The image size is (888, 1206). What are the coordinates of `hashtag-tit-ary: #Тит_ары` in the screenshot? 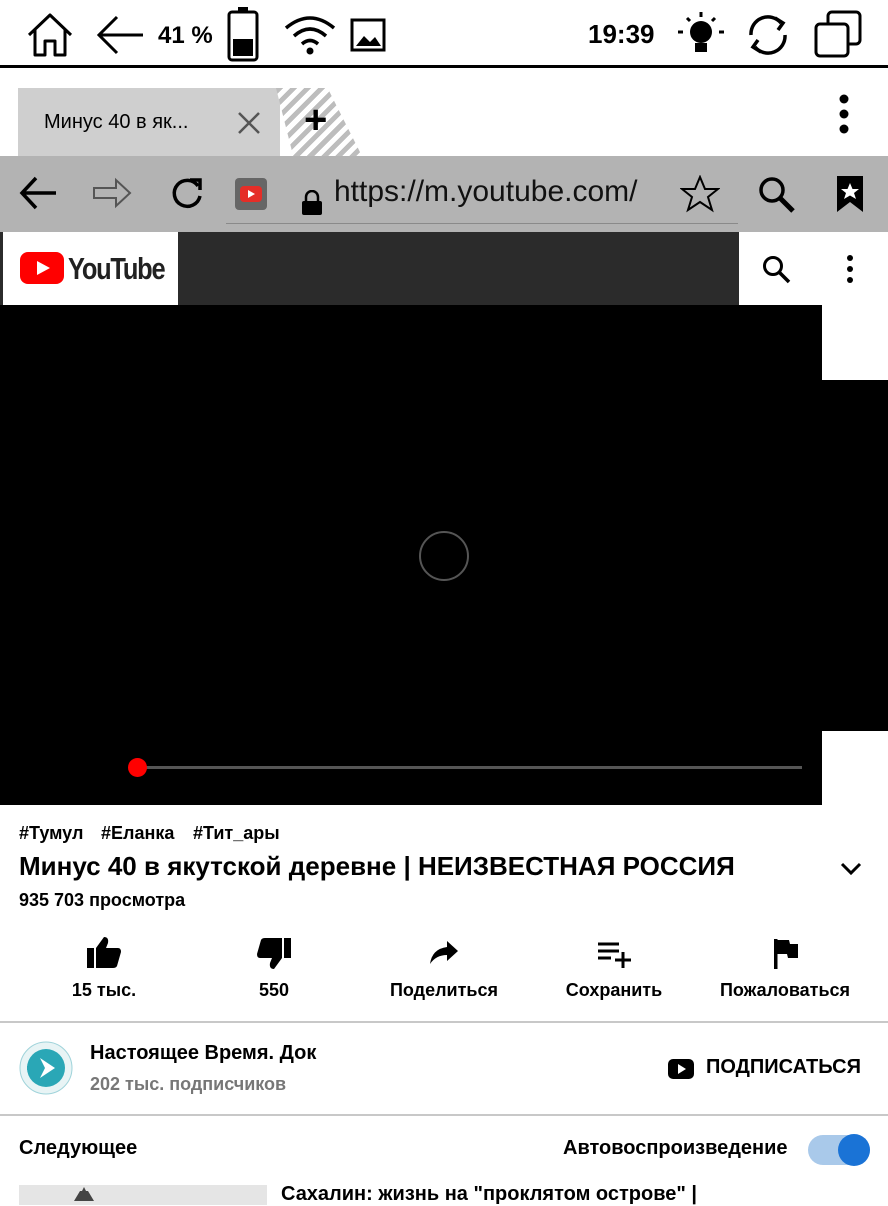 It's located at (236, 833).